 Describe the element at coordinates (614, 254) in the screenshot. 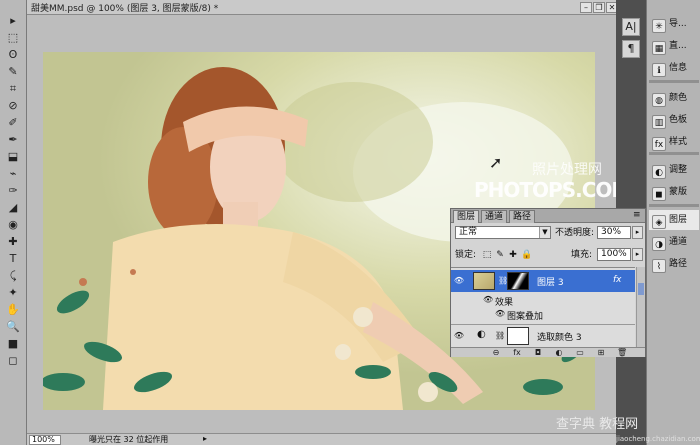

I see `fill-field: 100%` at that location.